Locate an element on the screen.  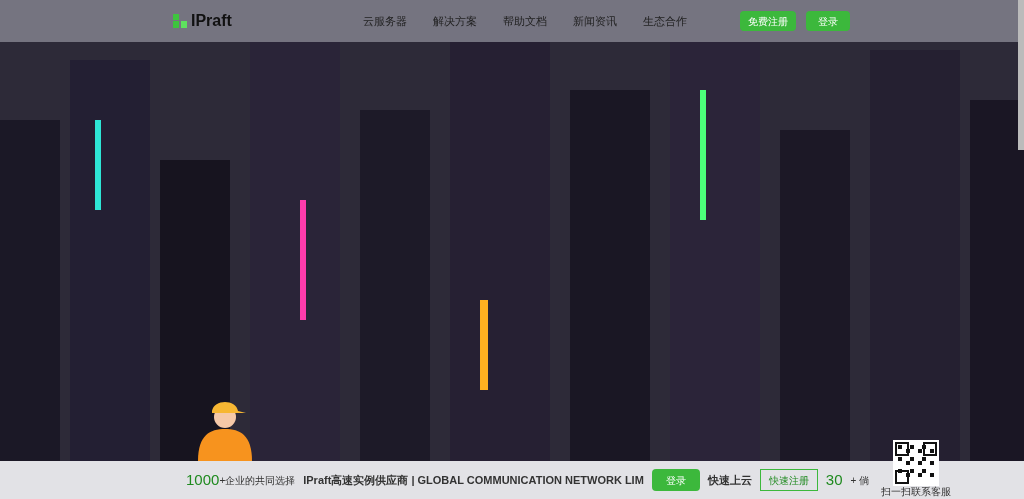
count-label: +企业的共同选择 is located at coordinates (257, 480).